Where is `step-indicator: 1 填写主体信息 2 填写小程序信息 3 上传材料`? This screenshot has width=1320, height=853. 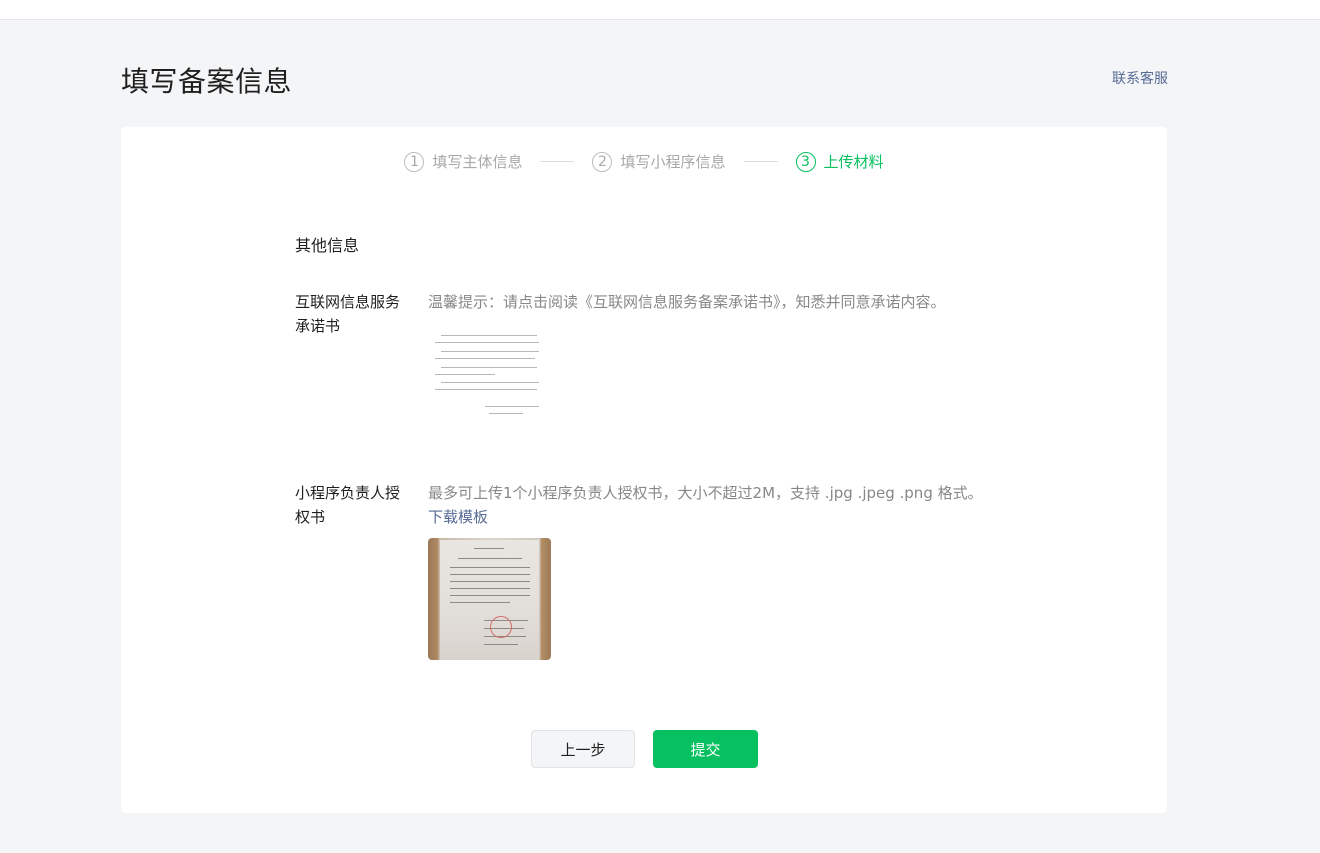 step-indicator: 1 填写主体信息 2 填写小程序信息 3 上传材料 is located at coordinates (644, 161).